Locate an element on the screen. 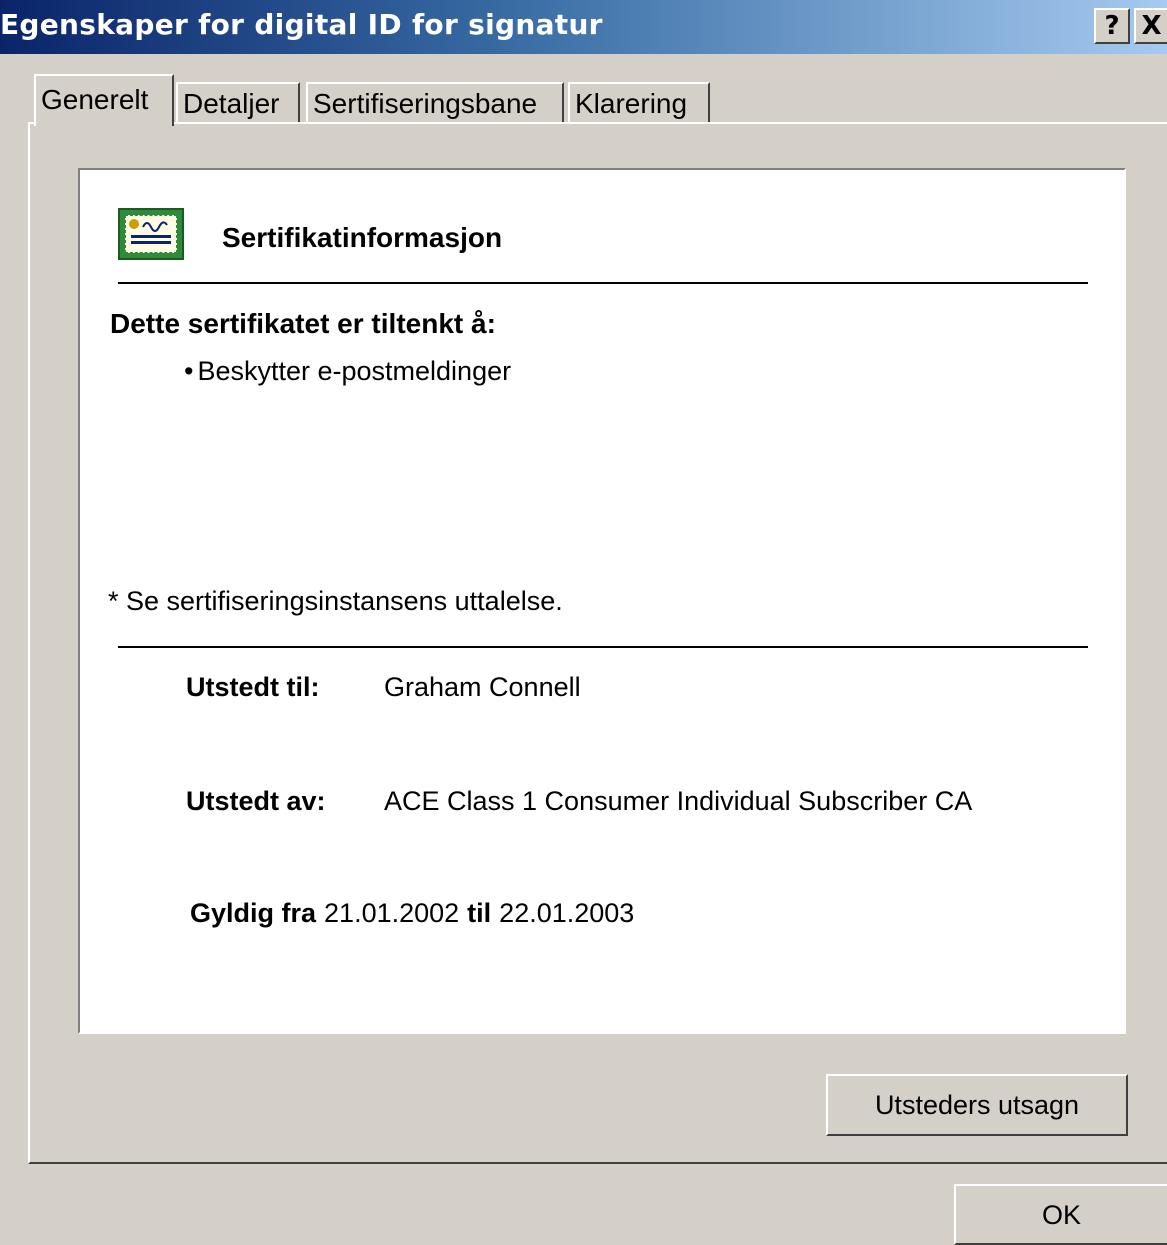 The height and width of the screenshot is (1245, 1167). issued-to-label: Utstedt til: is located at coordinates (253, 687).